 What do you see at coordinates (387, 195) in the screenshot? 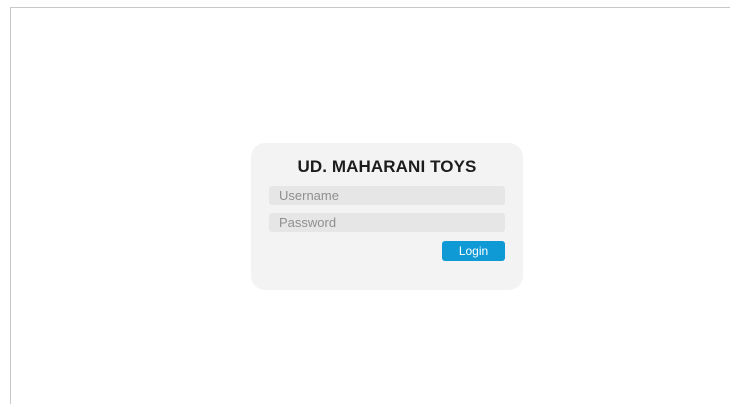
I see `username-input` at bounding box center [387, 195].